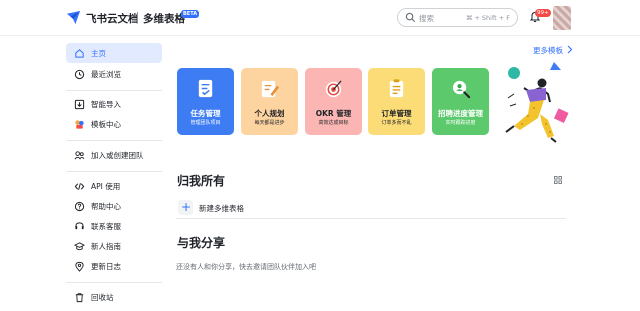 The height and width of the screenshot is (311, 640). What do you see at coordinates (460, 101) in the screenshot?
I see `template-card-recruit: 招聘进度管理 实时跟踪进度` at bounding box center [460, 101].